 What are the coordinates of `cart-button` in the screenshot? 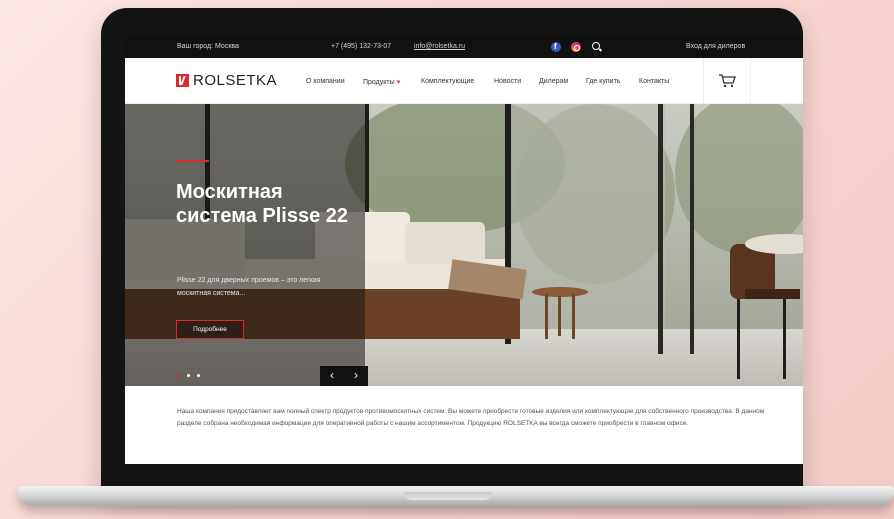 It's located at (727, 81).